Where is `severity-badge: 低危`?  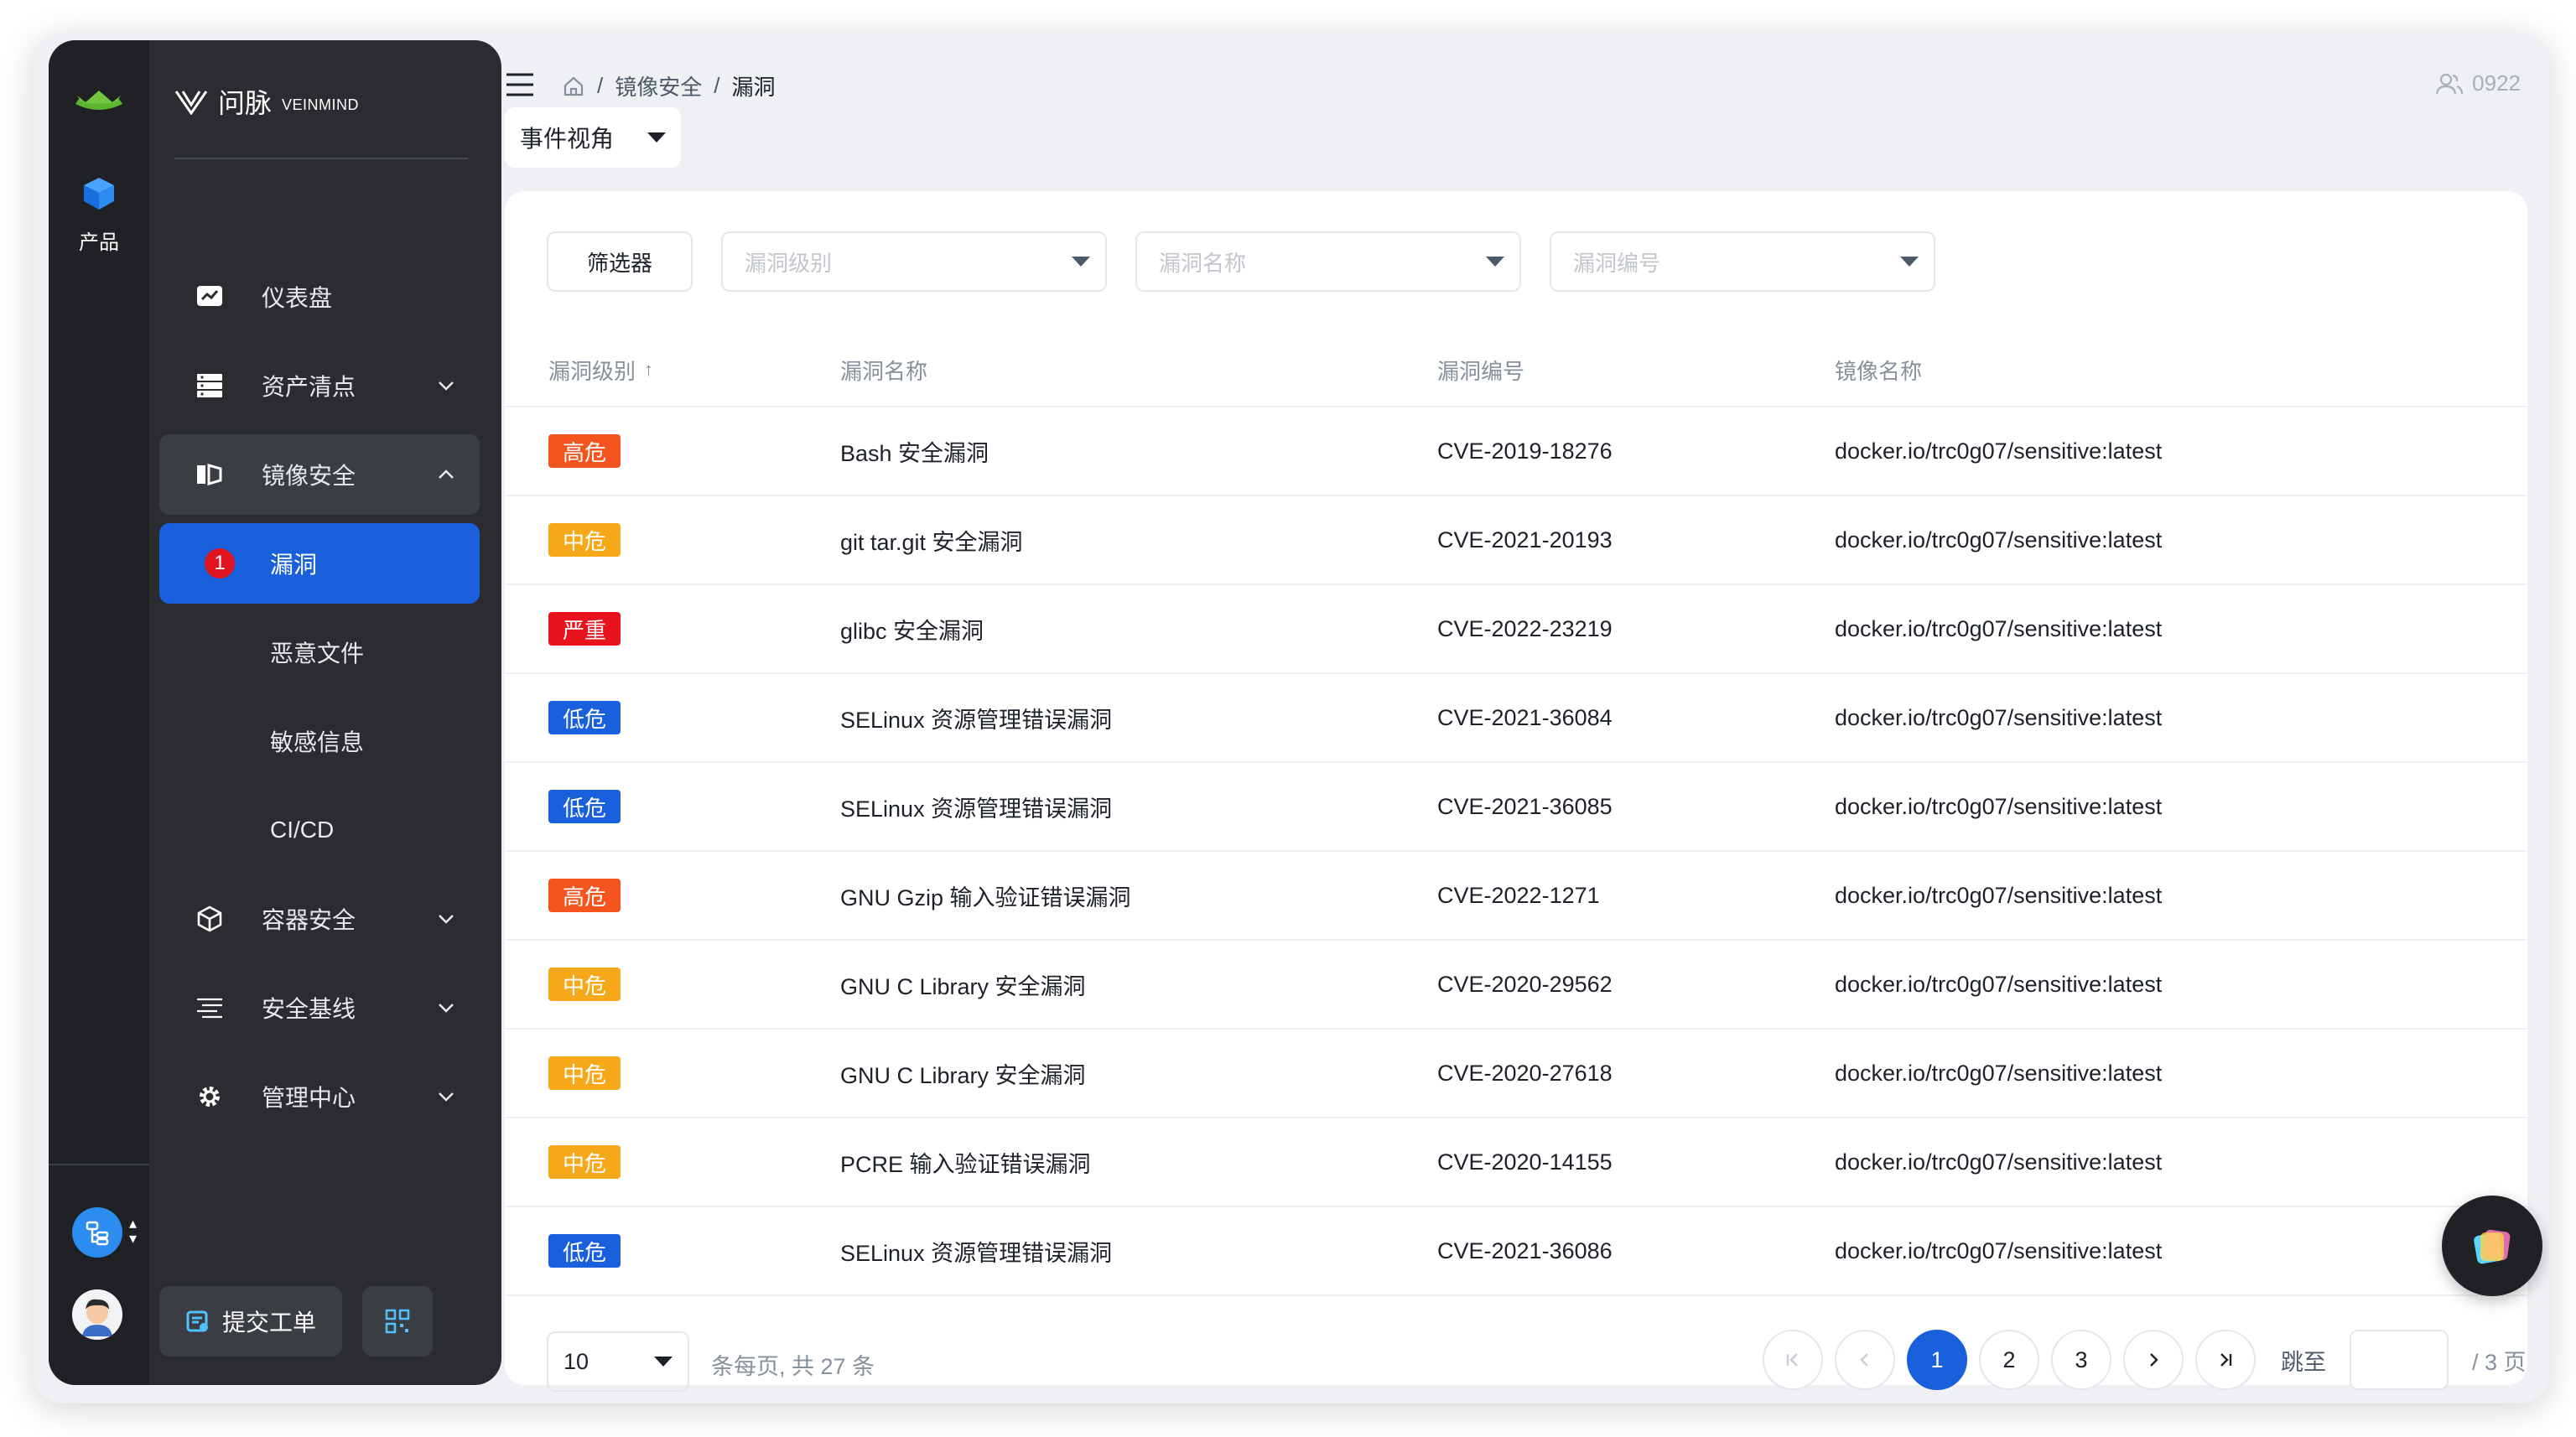
severity-badge: 低危 is located at coordinates (584, 1251).